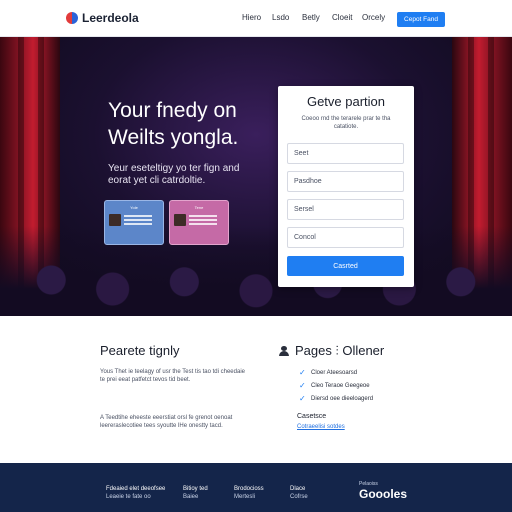 This screenshot has width=512, height=512. I want to click on profile-card-1: Yole, so click(134, 222).